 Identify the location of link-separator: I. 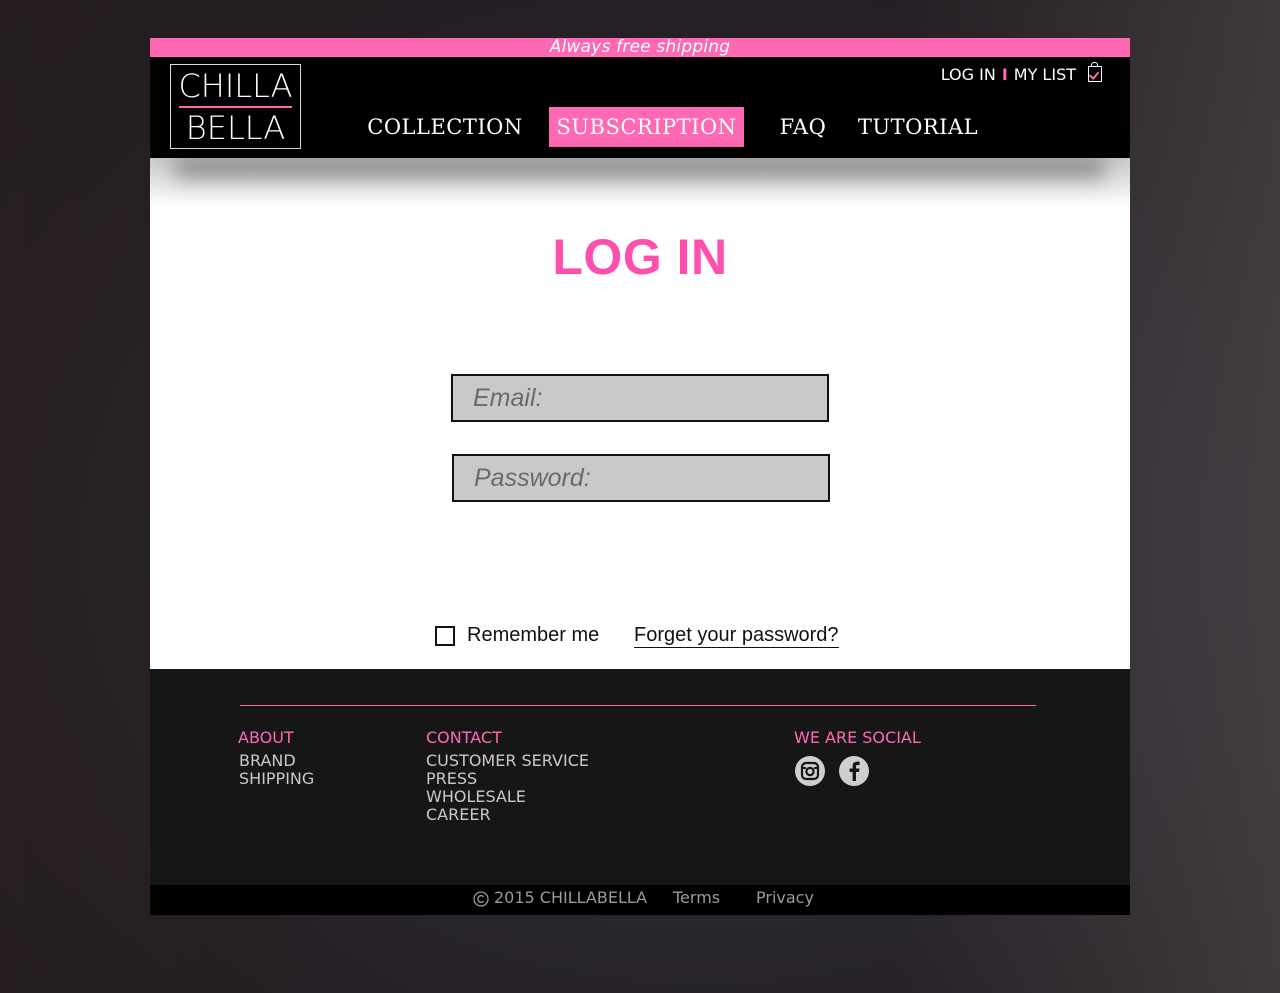
(1004, 74).